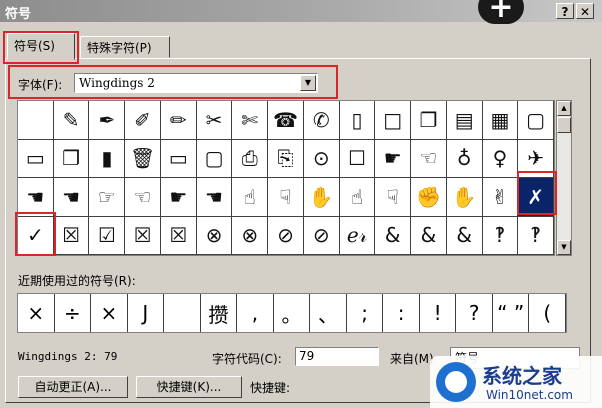 The image size is (602, 408). What do you see at coordinates (219, 313) in the screenshot?
I see `recent-symbol-cell: 攒` at bounding box center [219, 313].